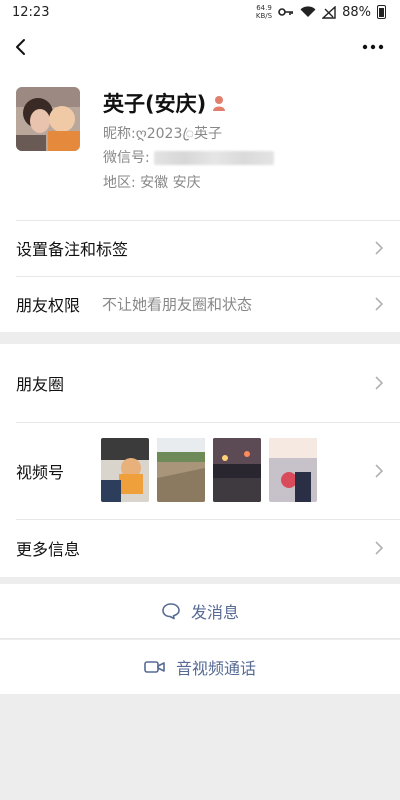 This screenshot has width=400, height=800. Describe the element at coordinates (200, 47) in the screenshot. I see `top-bar` at that location.